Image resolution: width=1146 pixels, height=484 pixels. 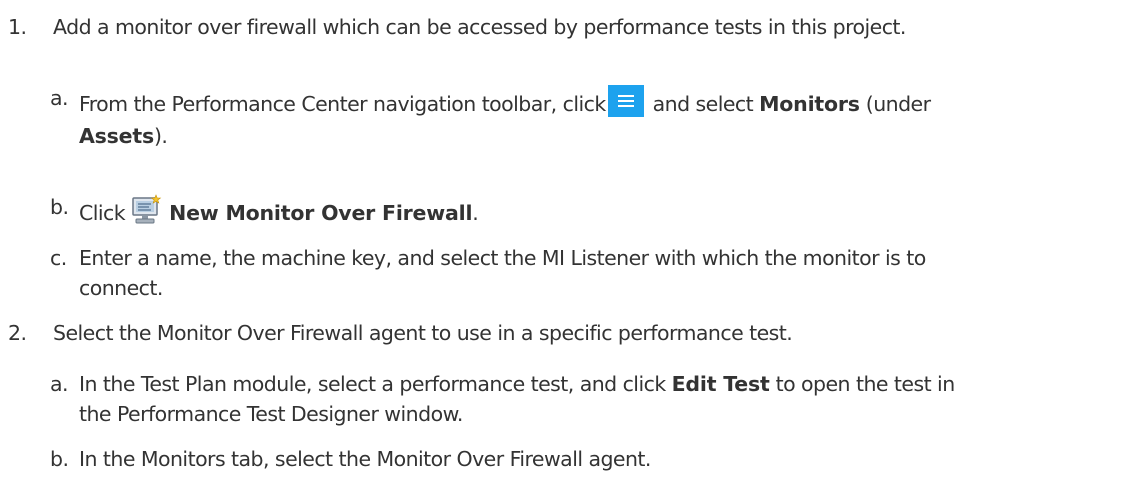 I want to click on step-number: 2., so click(x=17, y=333).